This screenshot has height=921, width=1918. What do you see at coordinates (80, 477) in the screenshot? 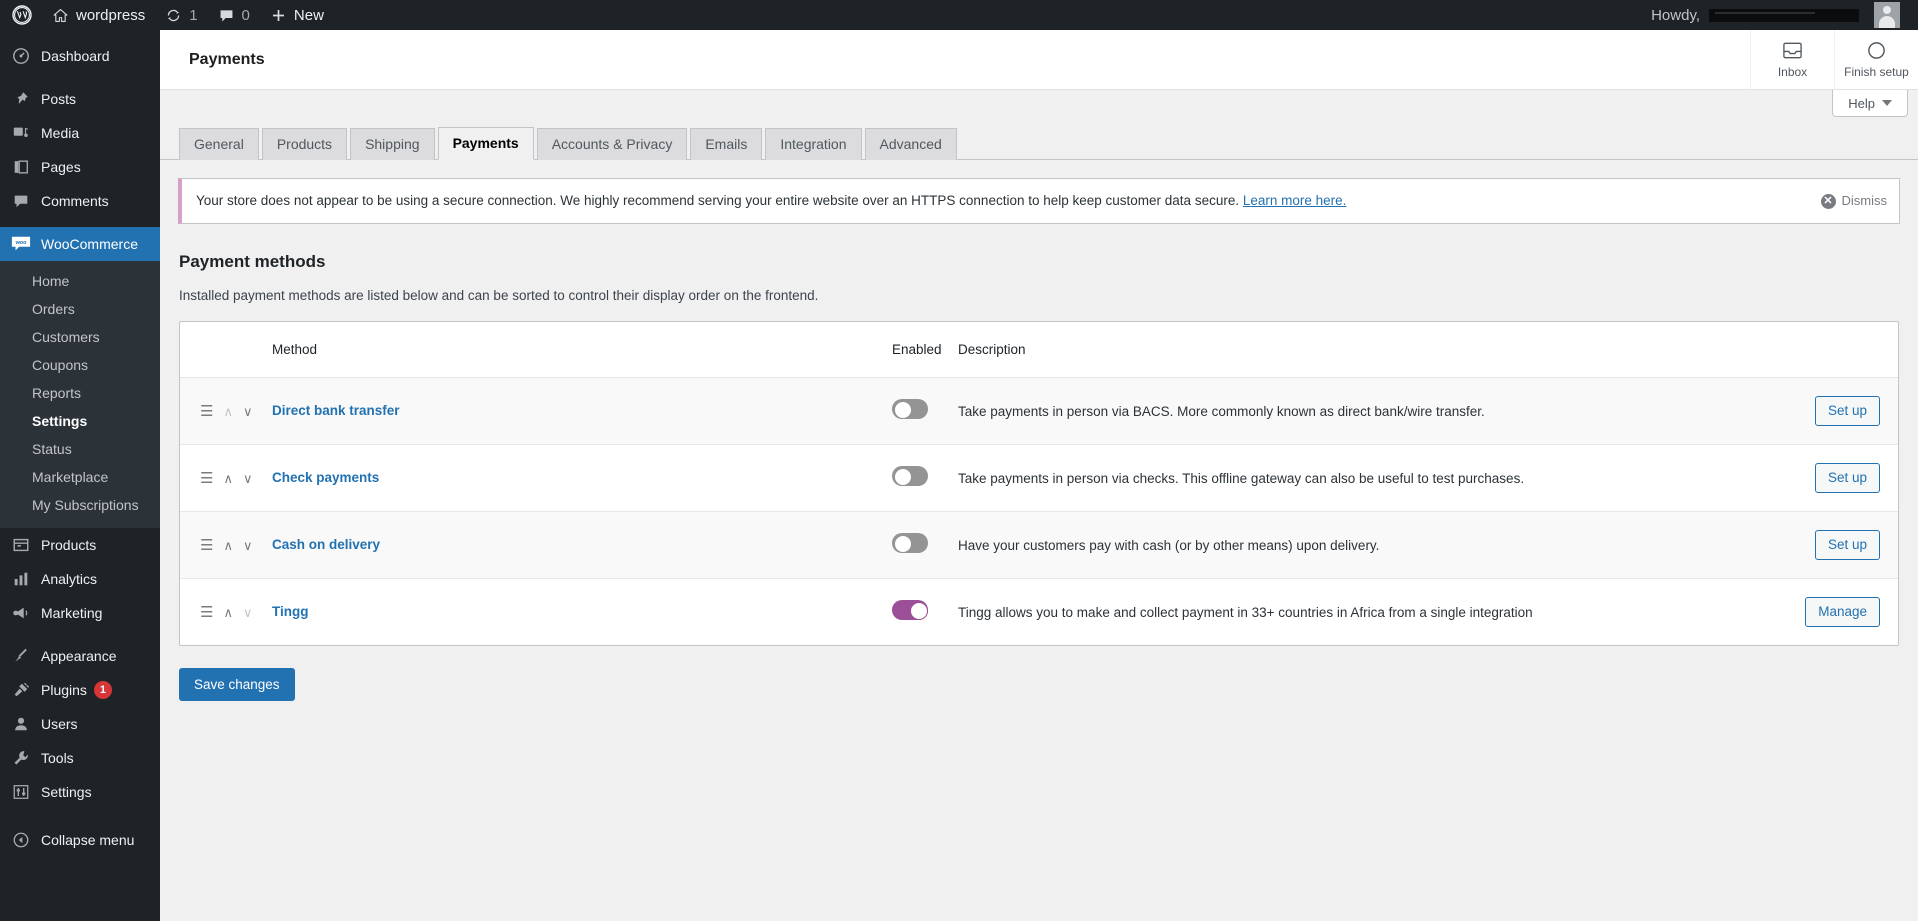
I see `submenu-item-marketplace: Marketplace` at bounding box center [80, 477].